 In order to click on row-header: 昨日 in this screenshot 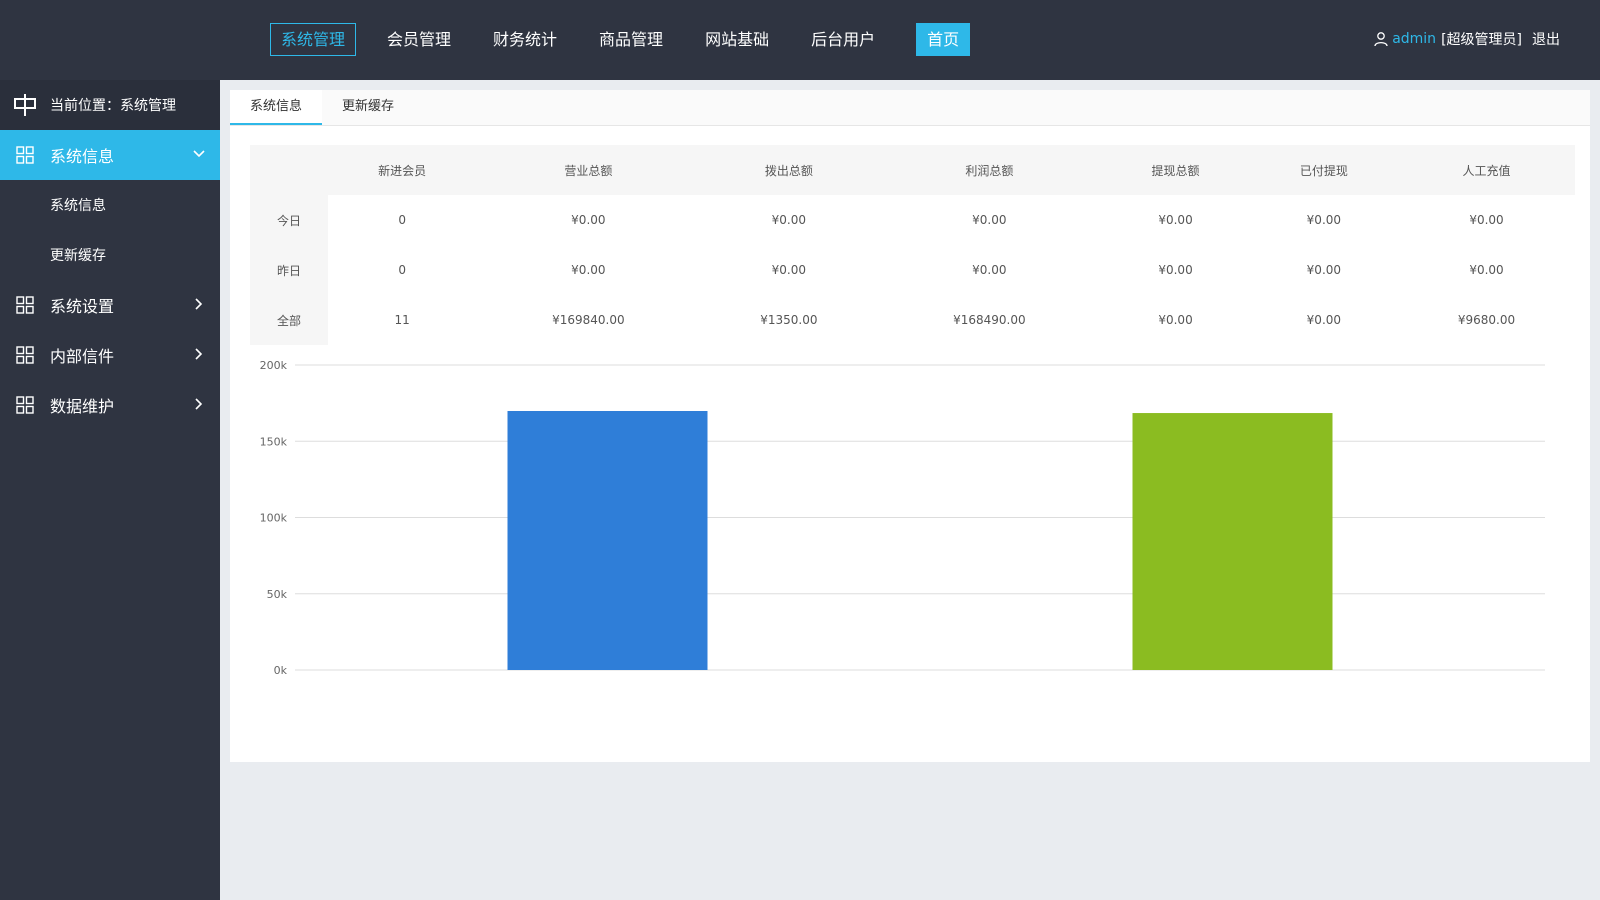, I will do `click(289, 270)`.